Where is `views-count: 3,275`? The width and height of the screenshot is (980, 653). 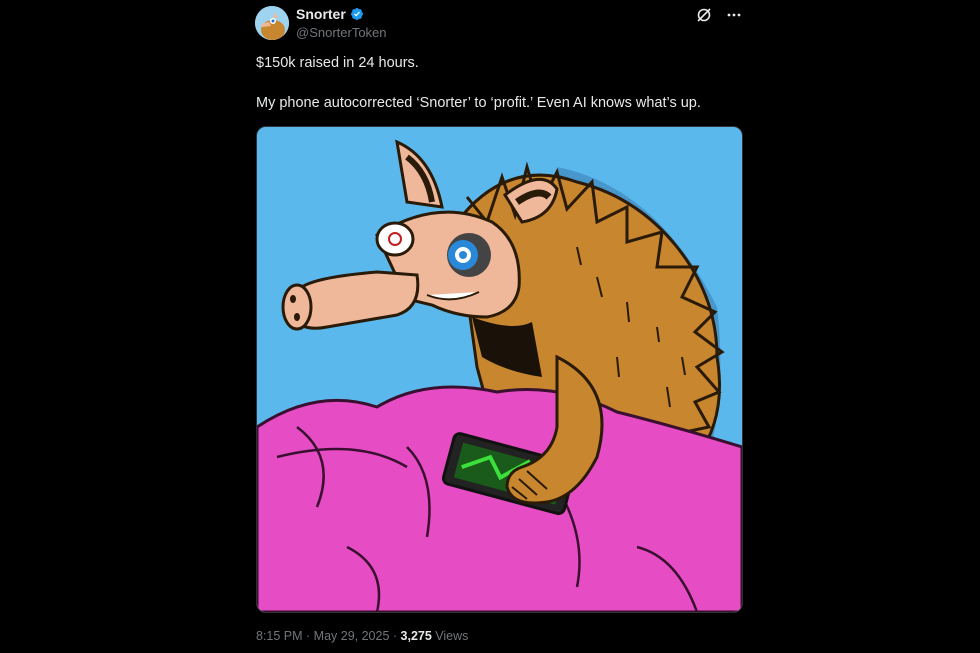
views-count: 3,275 is located at coordinates (416, 636).